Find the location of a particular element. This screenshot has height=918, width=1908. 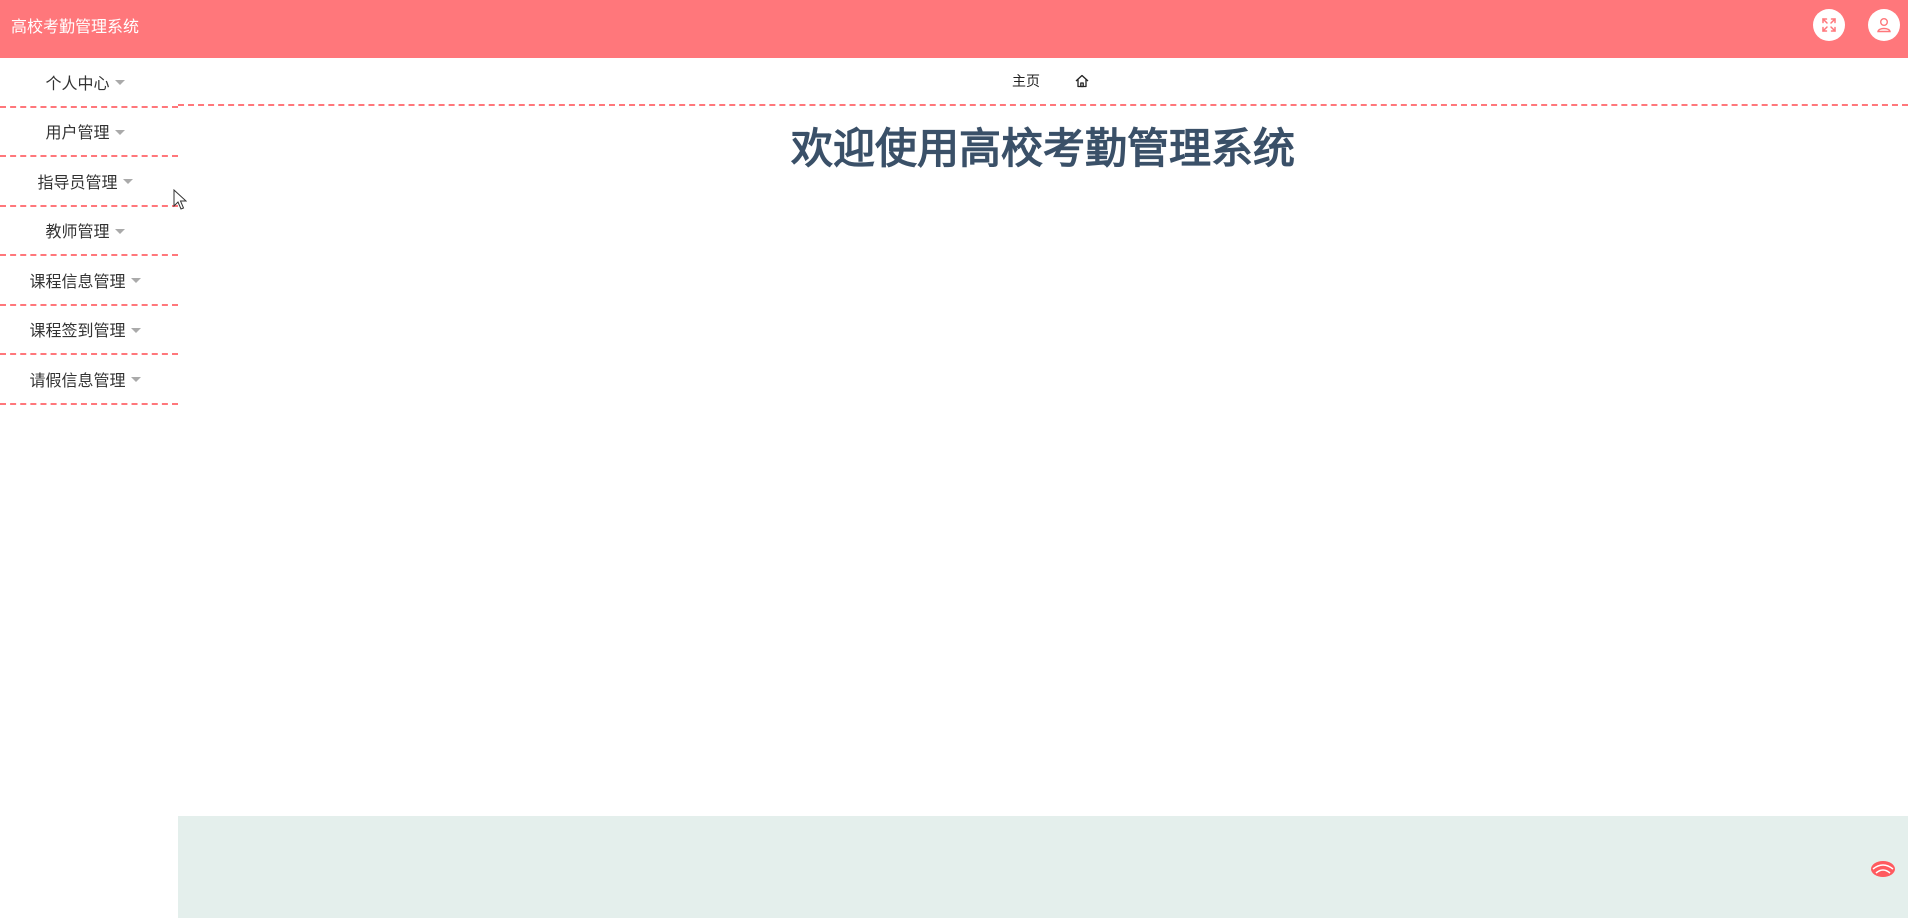

sidebar-item-teacher-management: 教师管理 is located at coordinates (89, 231).